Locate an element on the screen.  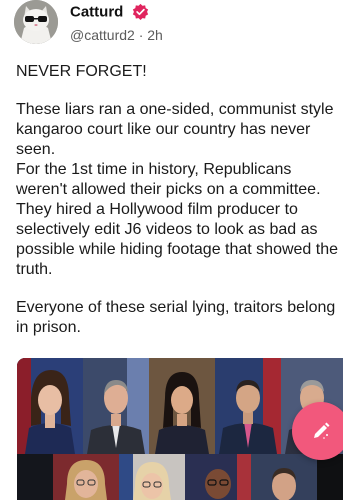
avatar is located at coordinates (36, 22).